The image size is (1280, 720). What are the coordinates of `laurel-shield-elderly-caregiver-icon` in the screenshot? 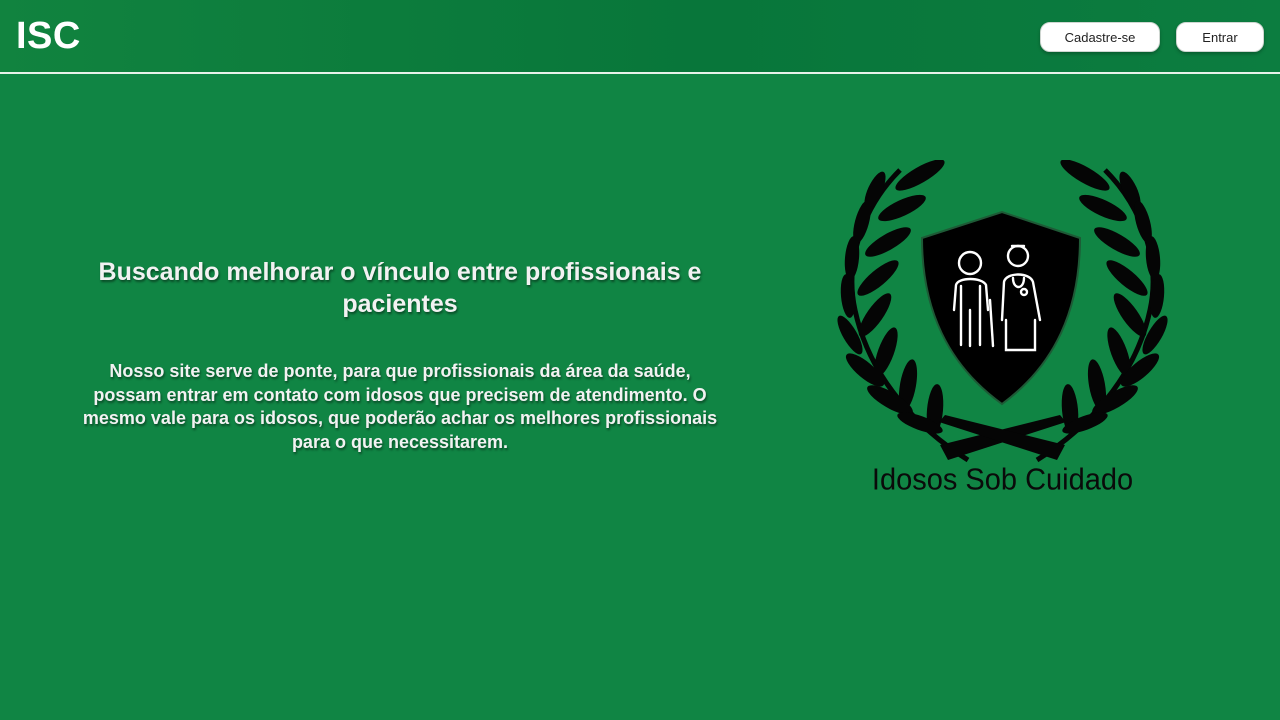 It's located at (1002, 311).